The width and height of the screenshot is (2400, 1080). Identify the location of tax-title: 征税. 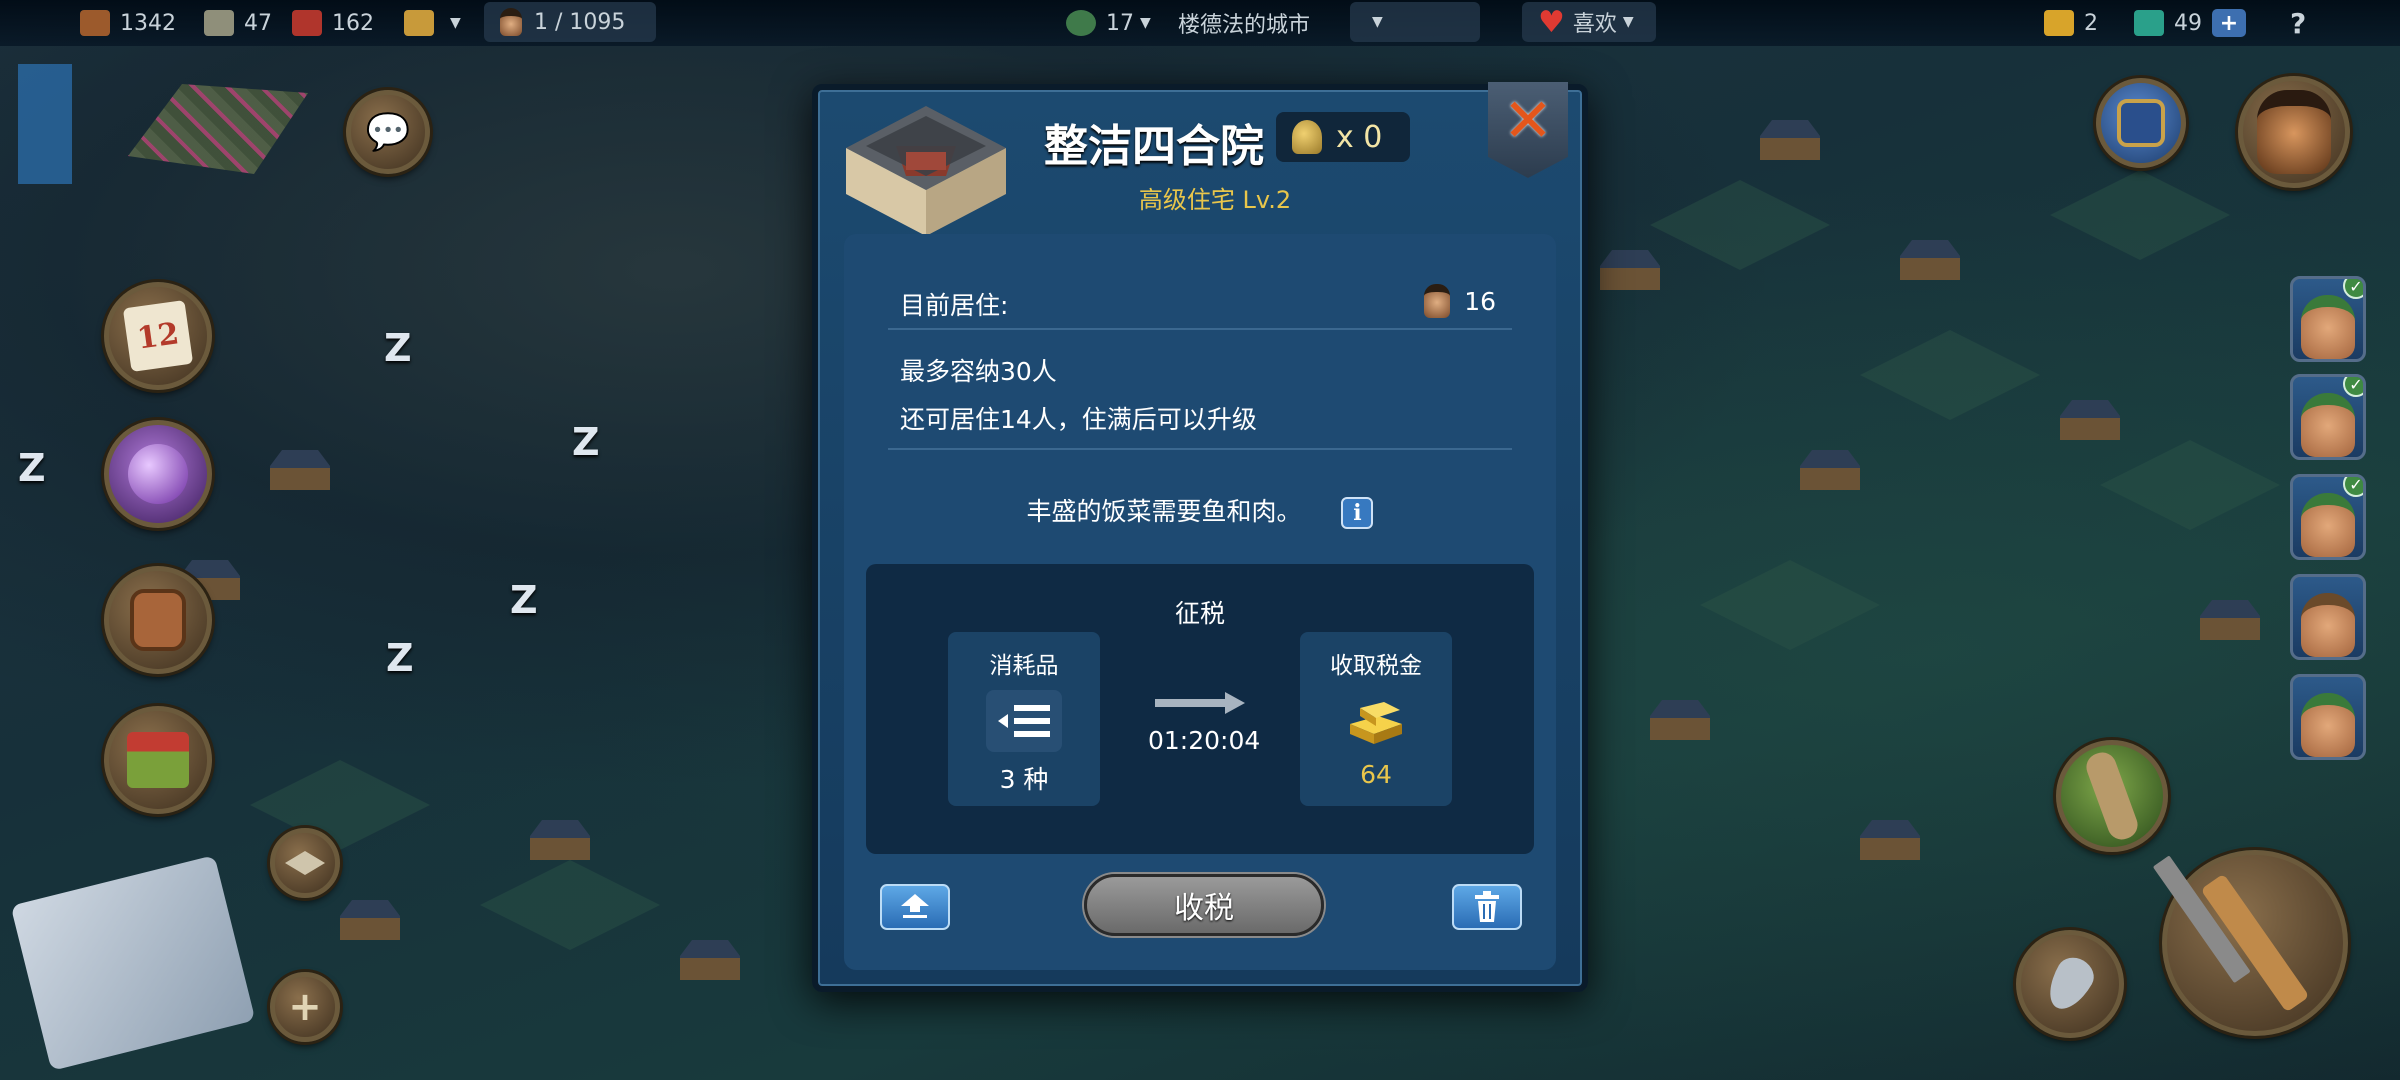
(1199, 613).